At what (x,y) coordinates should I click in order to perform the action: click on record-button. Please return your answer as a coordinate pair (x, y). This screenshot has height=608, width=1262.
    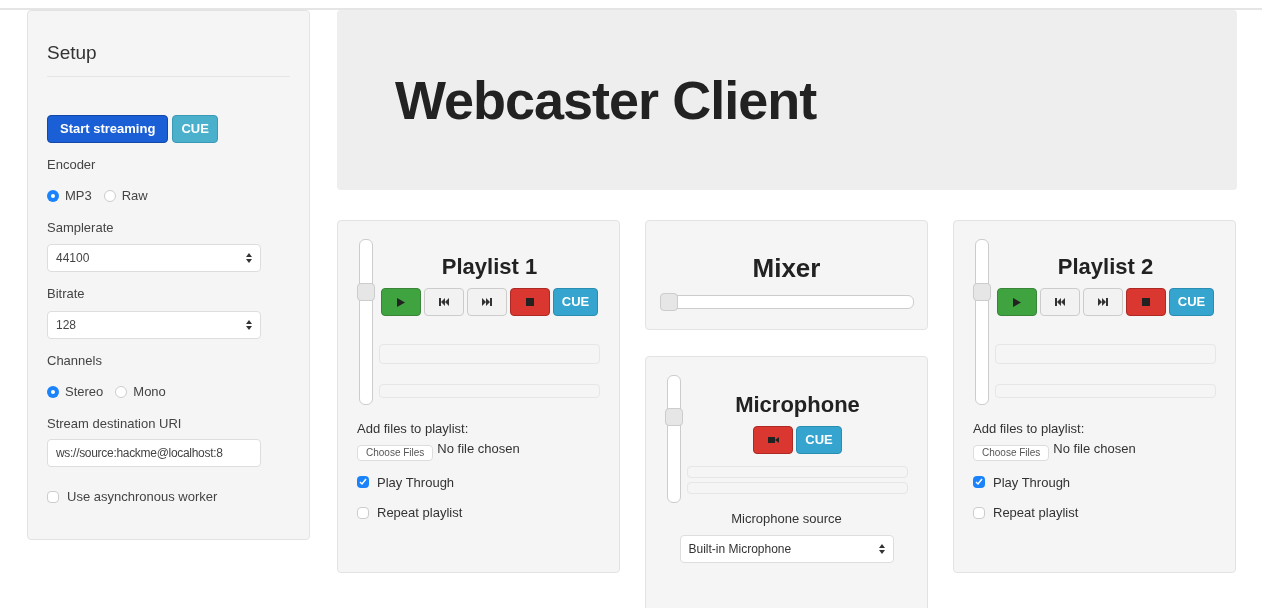
    Looking at the image, I should click on (773, 440).